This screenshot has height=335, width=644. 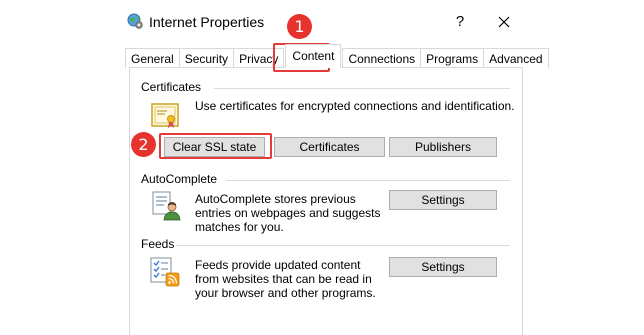 I want to click on globe-gear-icon, so click(x=135, y=21).